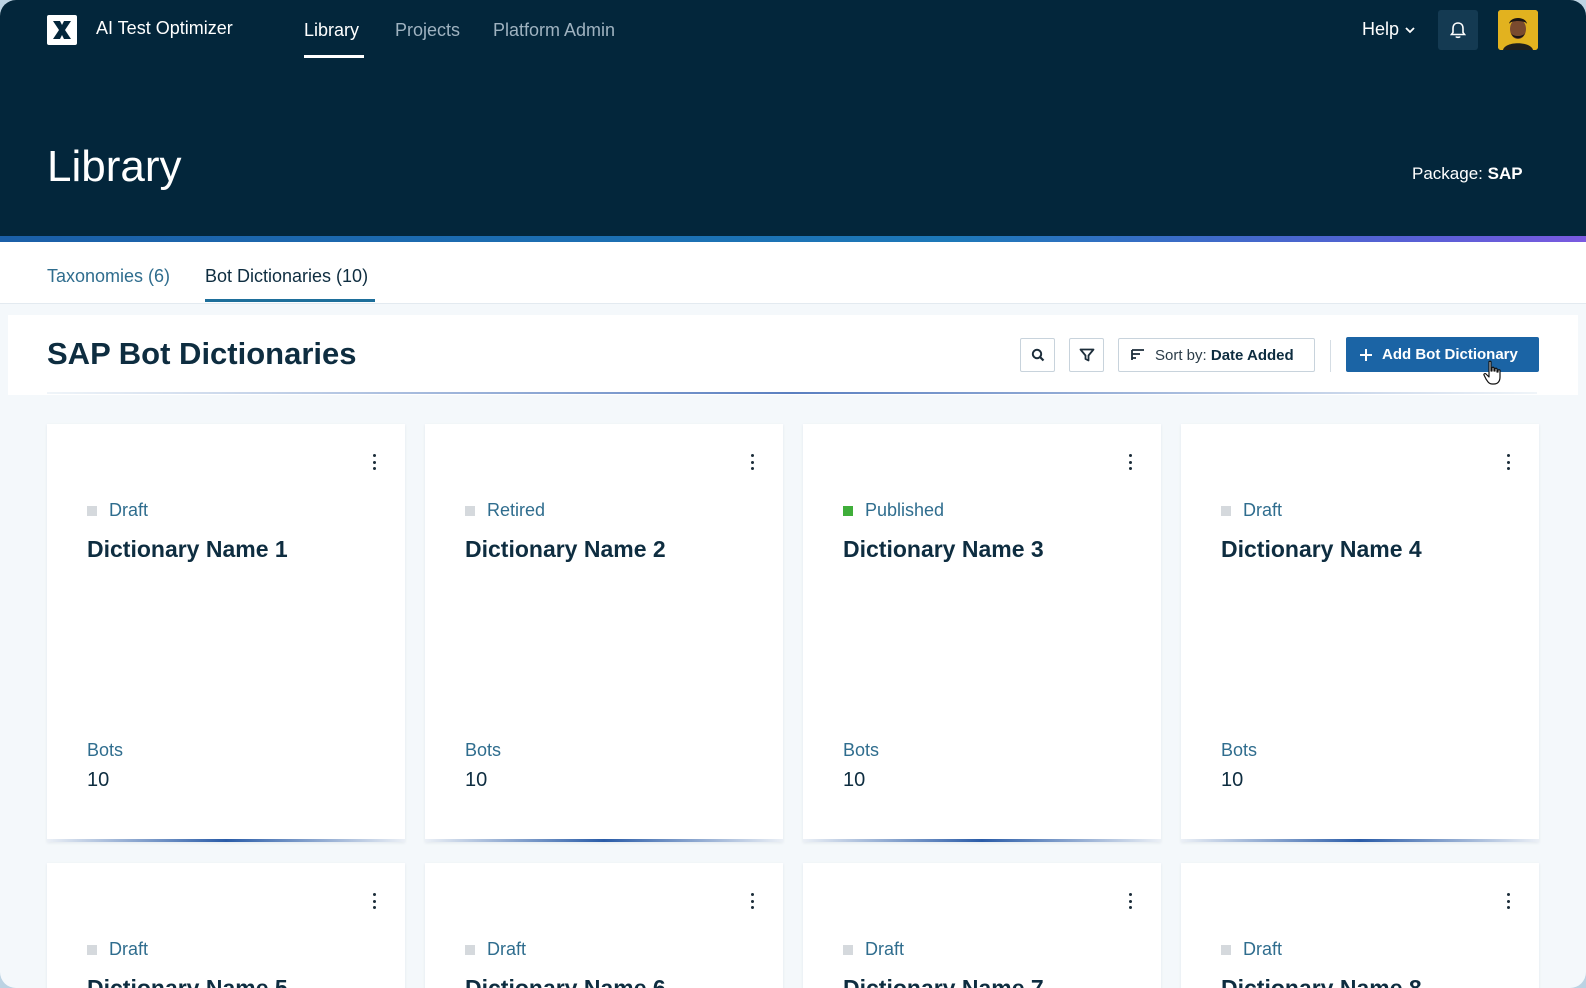 The image size is (1586, 988). I want to click on filter-icon, so click(1086, 355).